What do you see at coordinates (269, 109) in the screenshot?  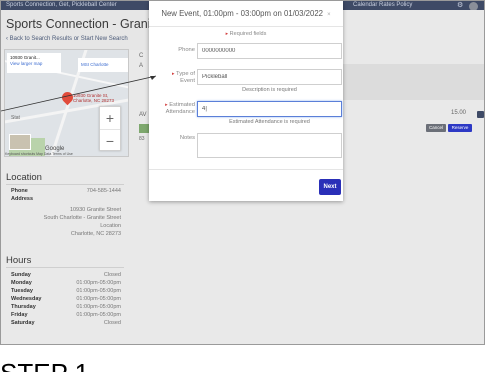 I see `estimated-attendance-input` at bounding box center [269, 109].